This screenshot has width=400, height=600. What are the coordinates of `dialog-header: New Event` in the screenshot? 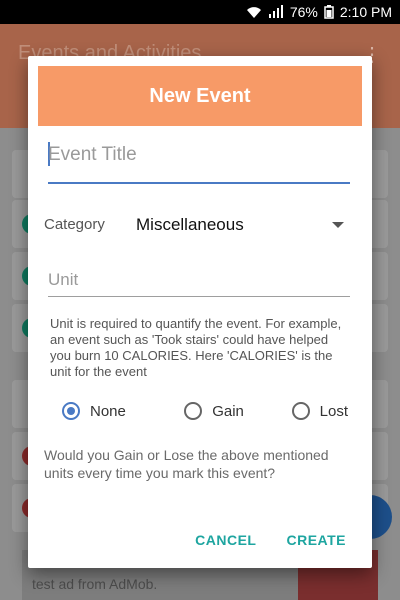 It's located at (200, 96).